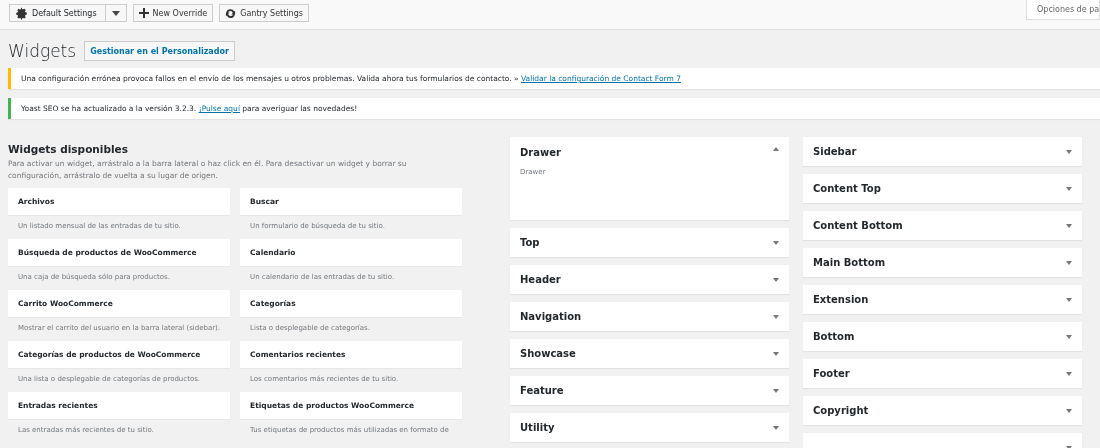 The image size is (1100, 448). I want to click on sidebar-title: Navigation, so click(551, 316).